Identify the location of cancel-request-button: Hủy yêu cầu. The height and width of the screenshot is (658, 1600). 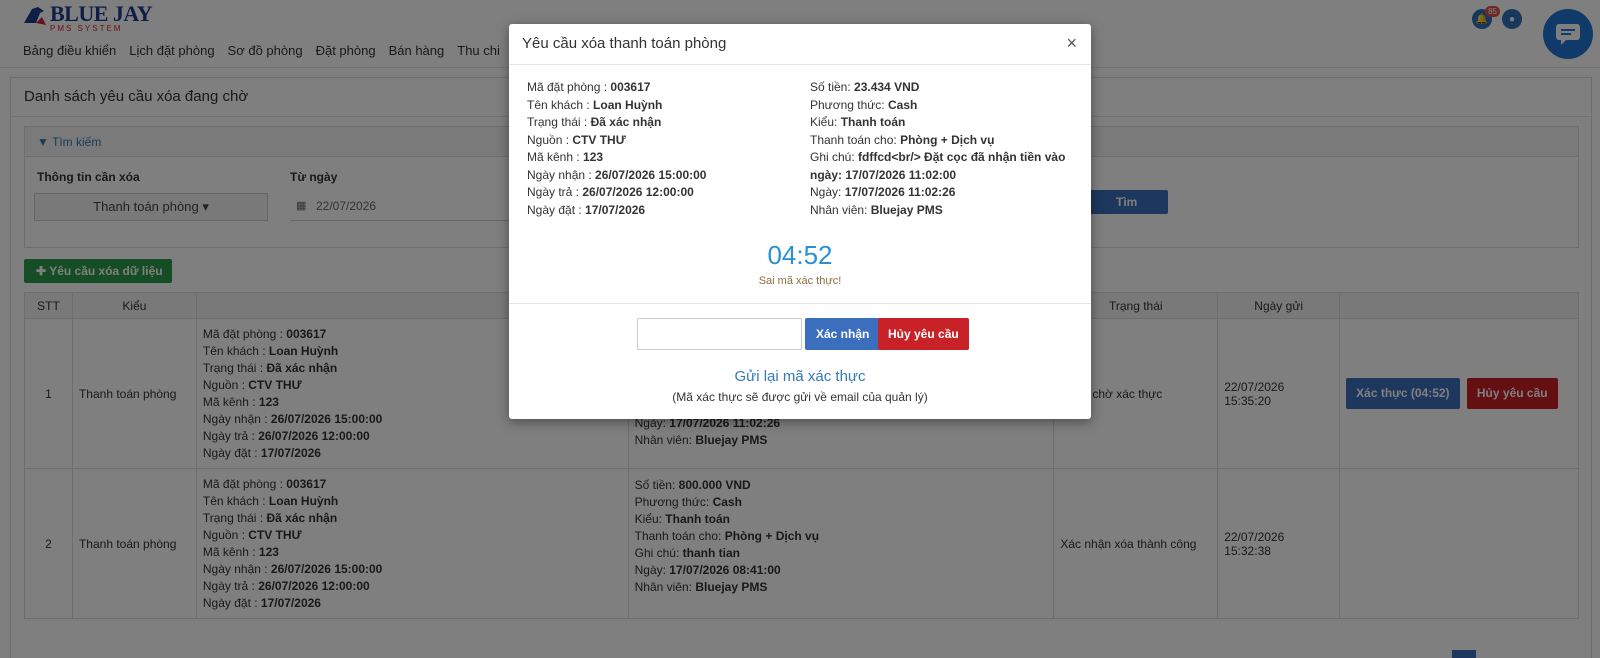
(923, 334).